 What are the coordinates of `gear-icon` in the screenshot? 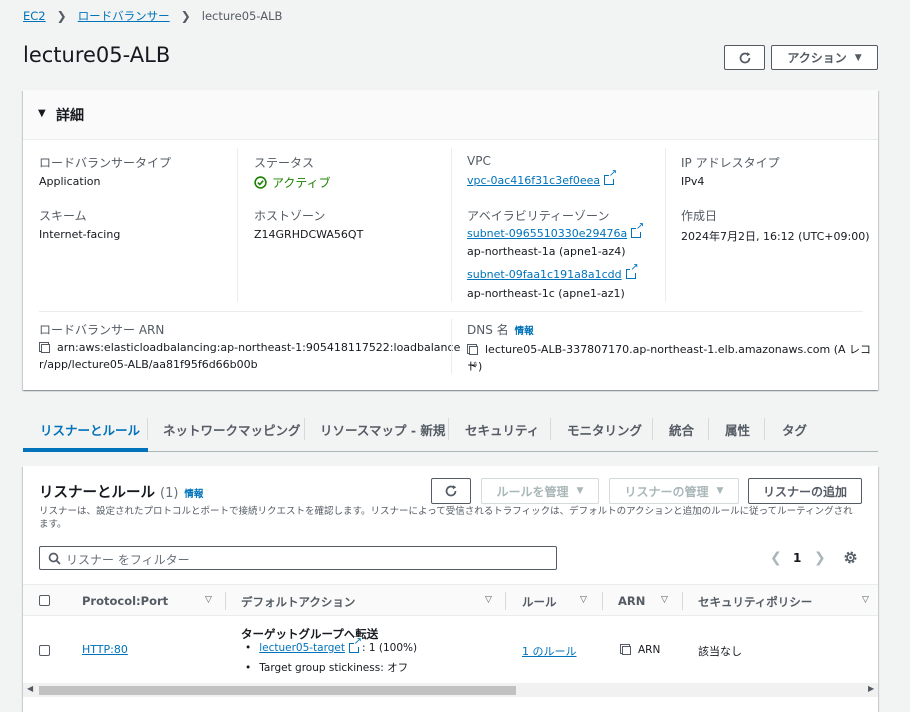 It's located at (850, 557).